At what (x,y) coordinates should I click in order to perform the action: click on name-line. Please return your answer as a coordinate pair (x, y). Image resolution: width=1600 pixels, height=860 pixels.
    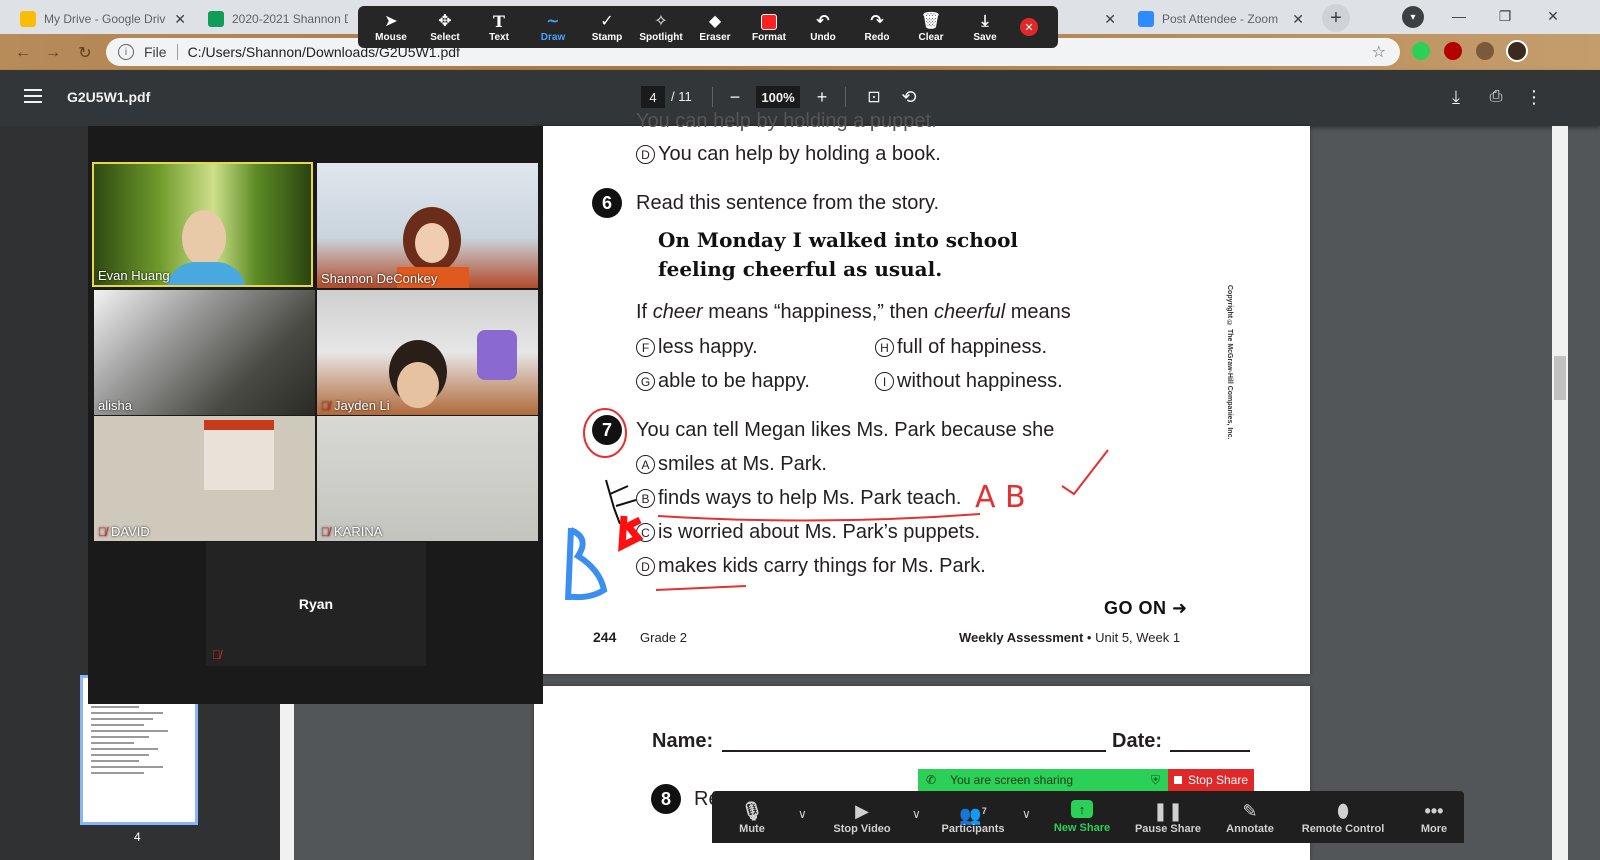
    Looking at the image, I should click on (914, 751).